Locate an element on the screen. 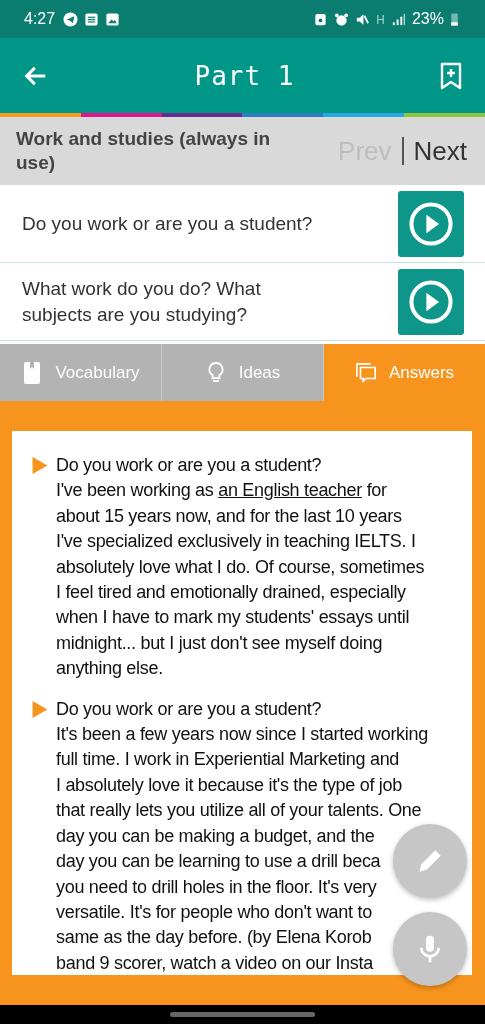 The image size is (485, 1024). document-icon is located at coordinates (92, 19).